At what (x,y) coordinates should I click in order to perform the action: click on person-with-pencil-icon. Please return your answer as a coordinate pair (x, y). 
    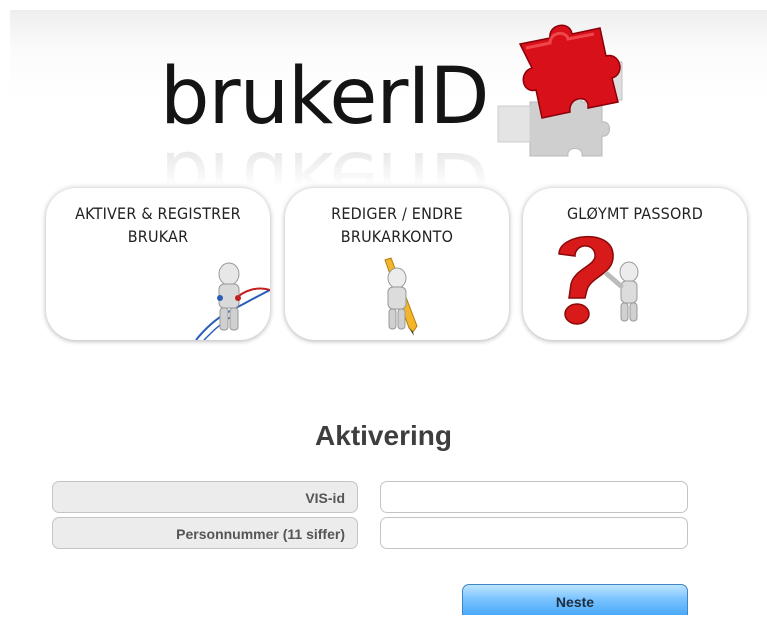
    Looking at the image, I should click on (401, 296).